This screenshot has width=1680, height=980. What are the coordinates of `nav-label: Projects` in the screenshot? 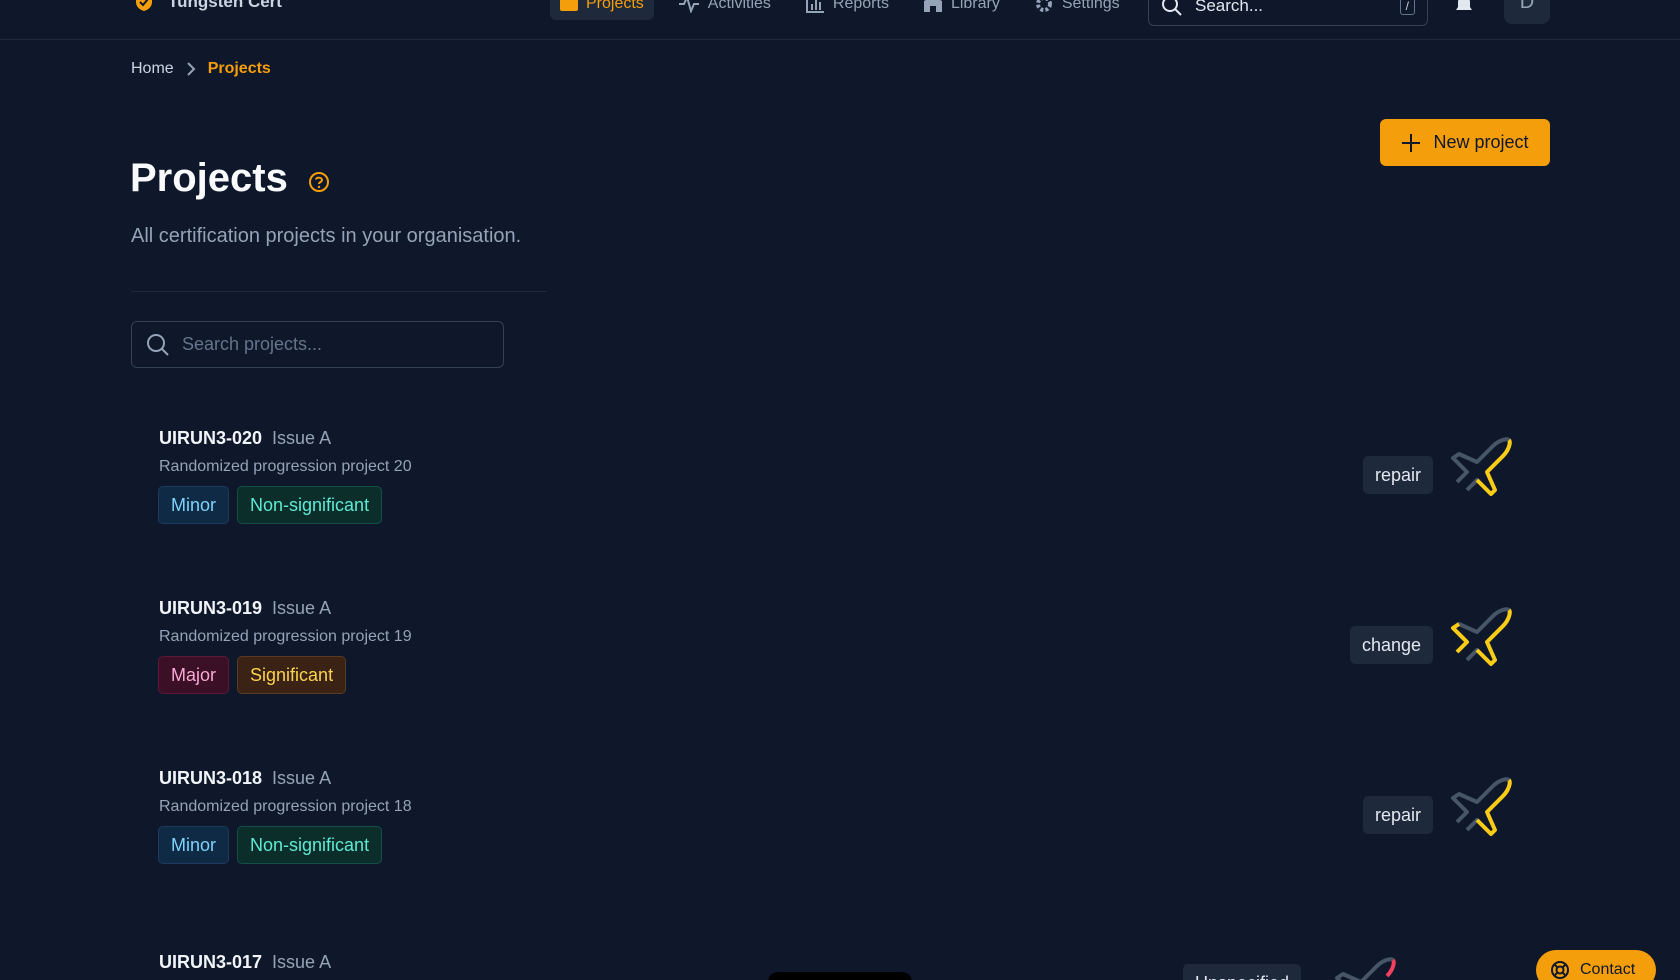 It's located at (615, 6).